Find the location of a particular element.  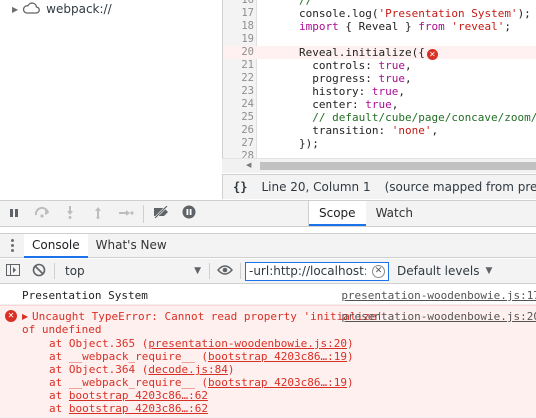

clear-icon is located at coordinates (39, 271).